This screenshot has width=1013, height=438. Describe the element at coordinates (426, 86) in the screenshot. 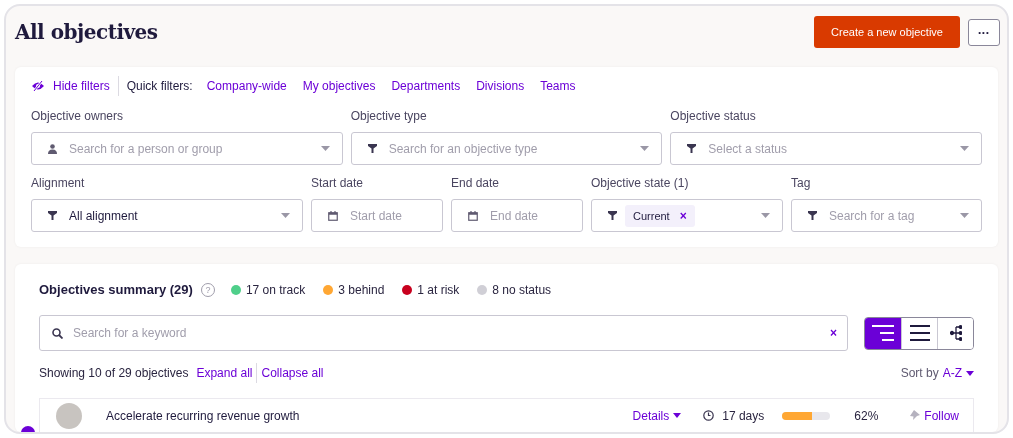

I see `quick-filter-link: Departments` at that location.